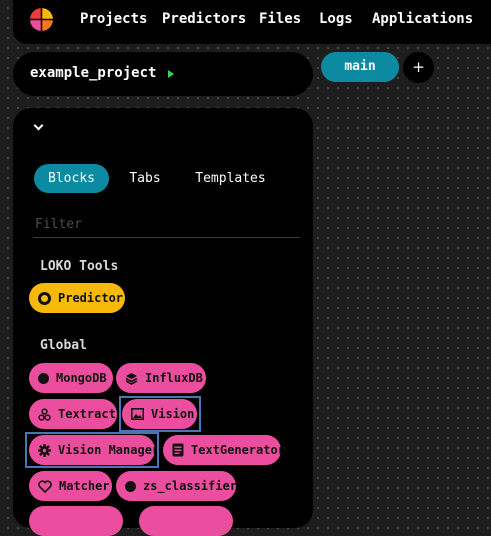 The image size is (491, 536). What do you see at coordinates (45, 486) in the screenshot?
I see `heart-icon` at bounding box center [45, 486].